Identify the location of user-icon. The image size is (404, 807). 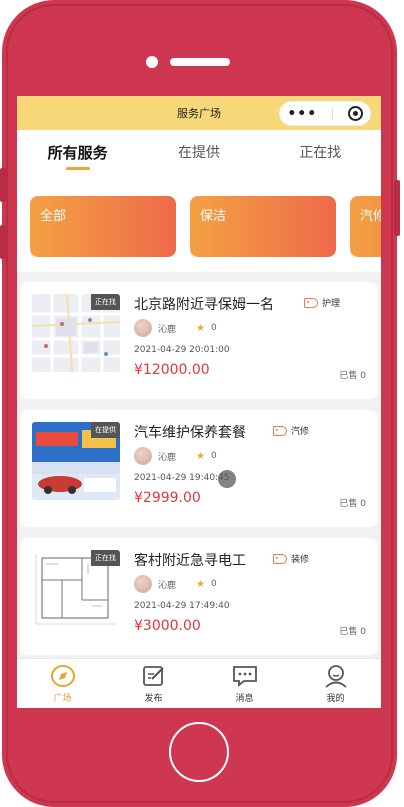
(336, 676).